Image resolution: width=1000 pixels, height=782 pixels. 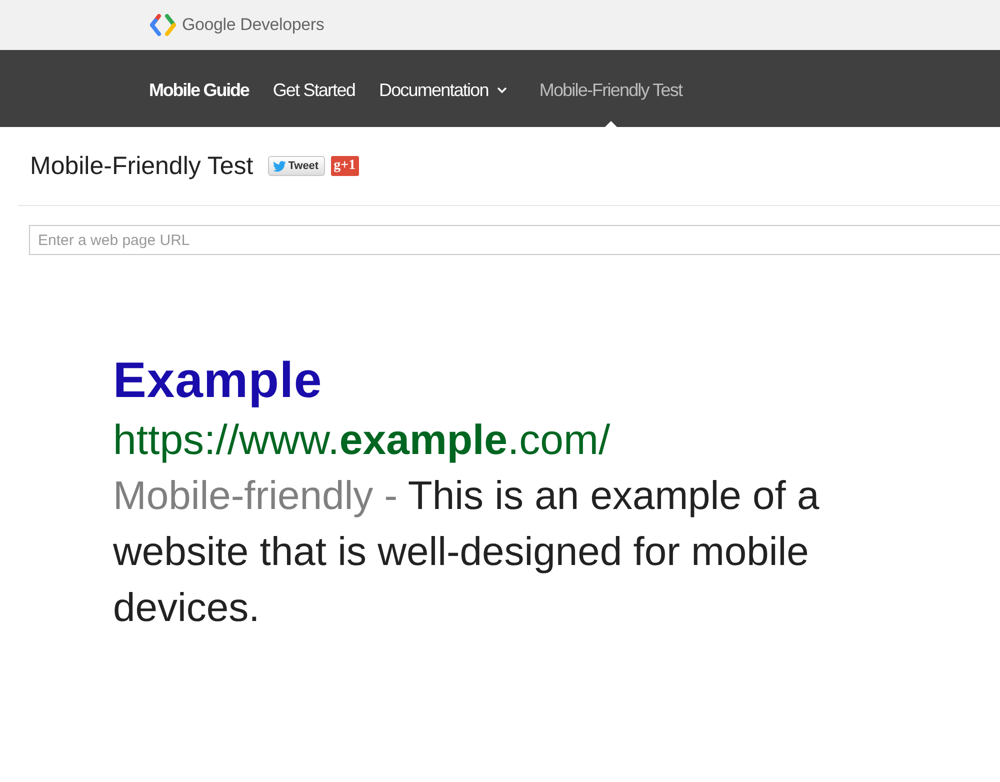 I want to click on result-snippet: Mobile-friendly - This is an example of a website that is well-designed for mobile devices., so click(x=466, y=552).